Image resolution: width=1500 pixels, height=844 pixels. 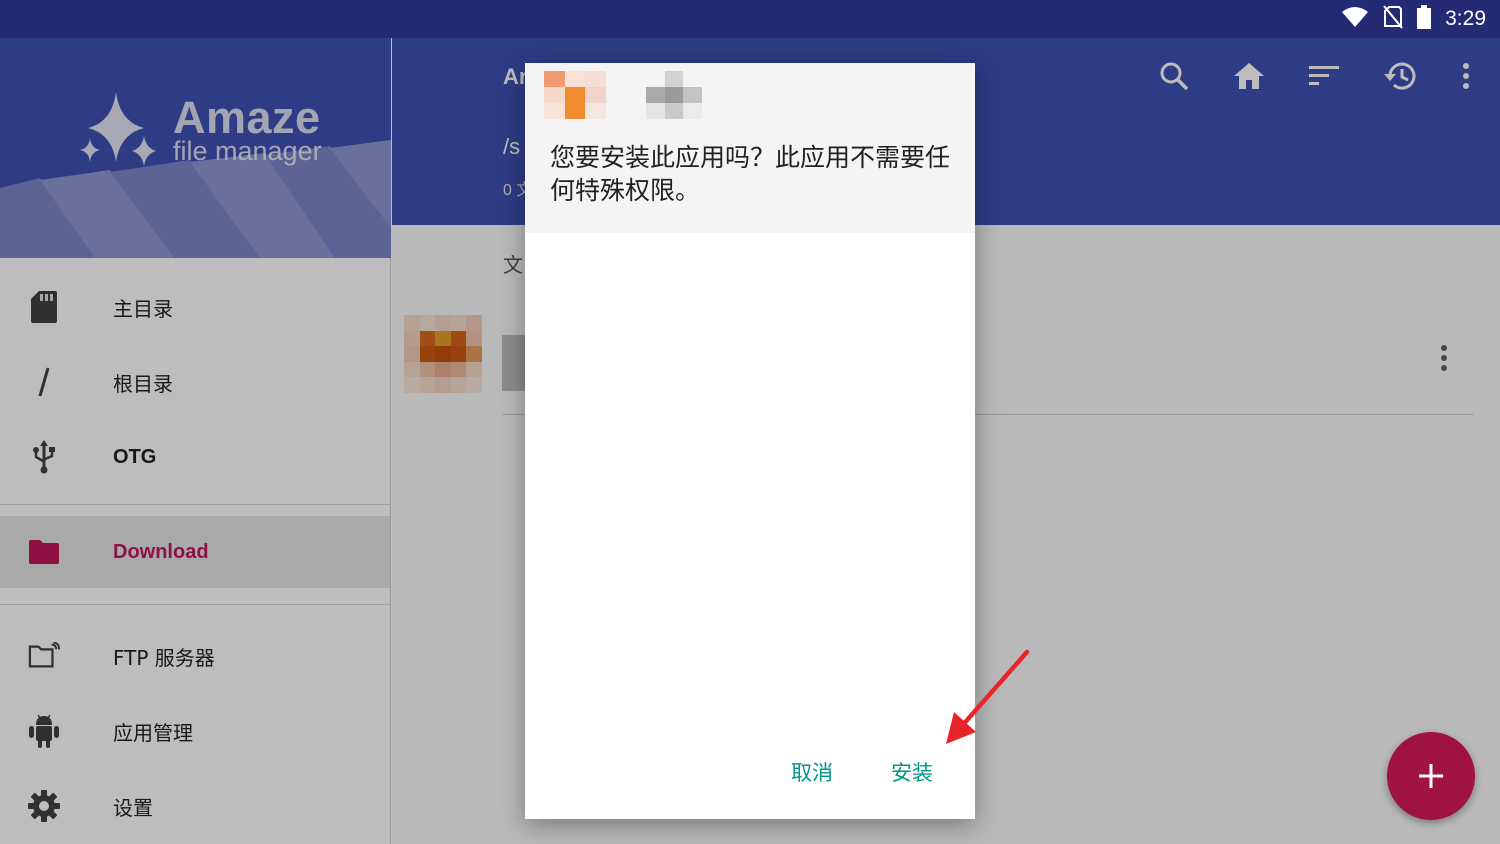 What do you see at coordinates (750, 19) in the screenshot?
I see `status-bar: 3:29` at bounding box center [750, 19].